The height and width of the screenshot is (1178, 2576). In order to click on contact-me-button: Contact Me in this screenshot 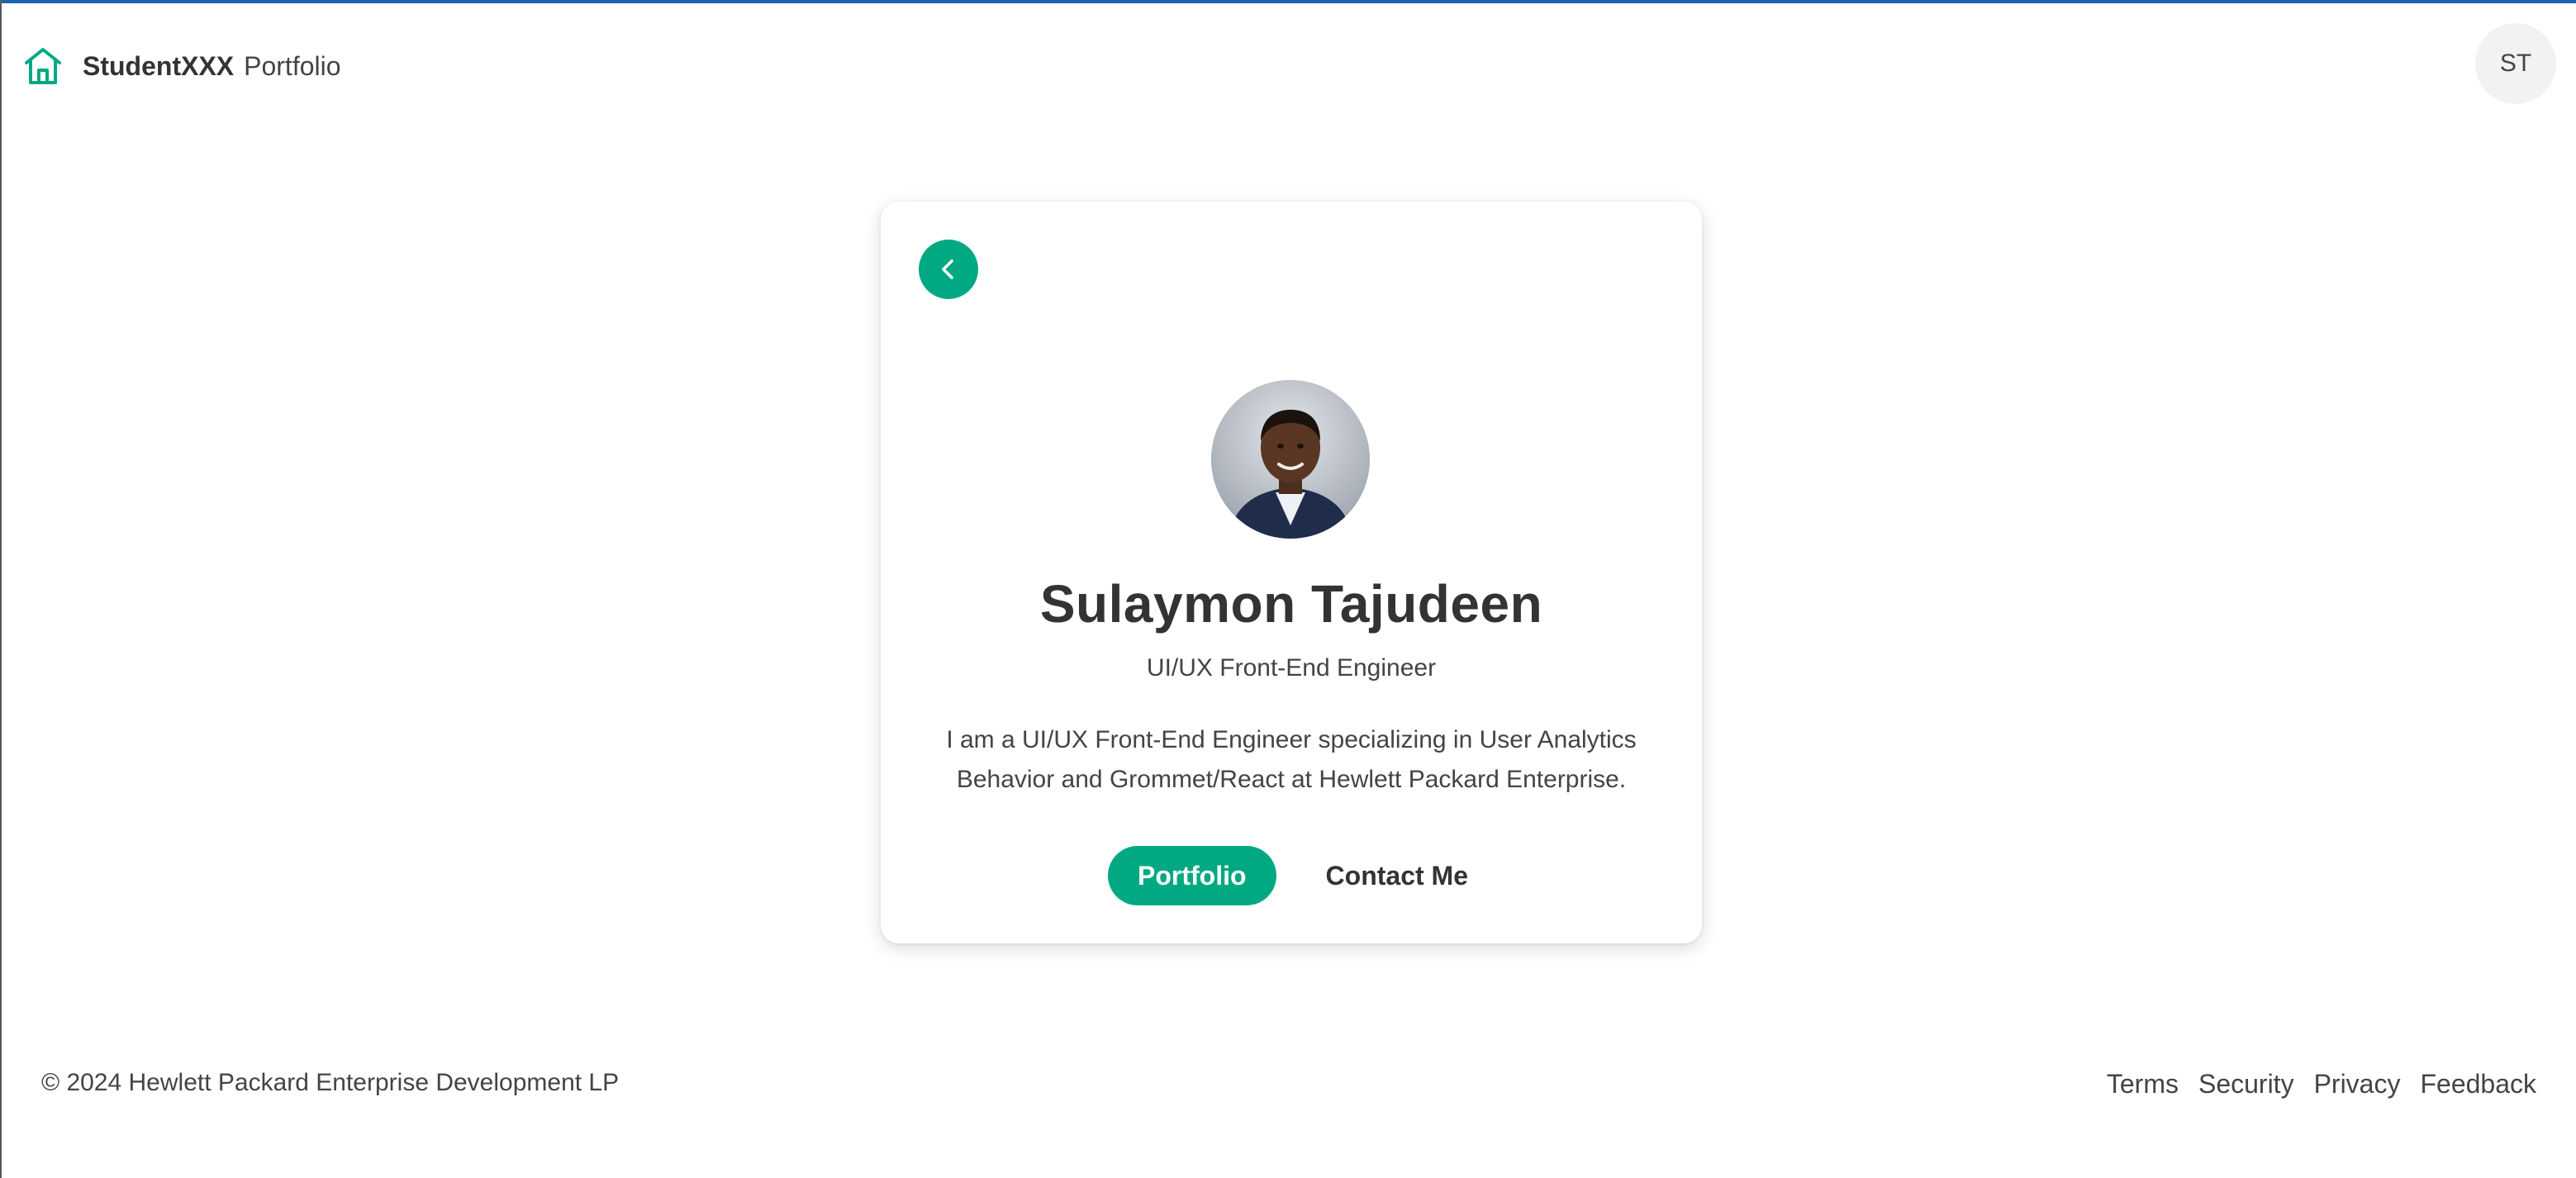, I will do `click(1397, 875)`.